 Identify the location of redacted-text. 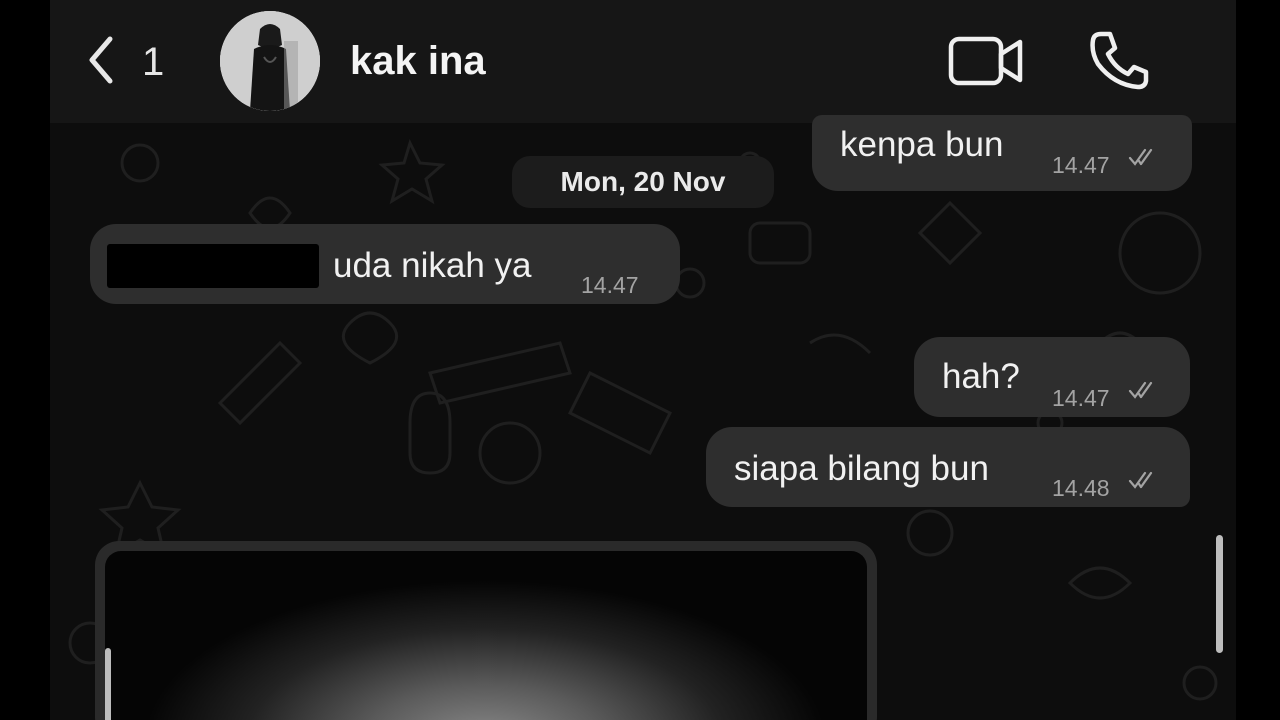
(213, 266).